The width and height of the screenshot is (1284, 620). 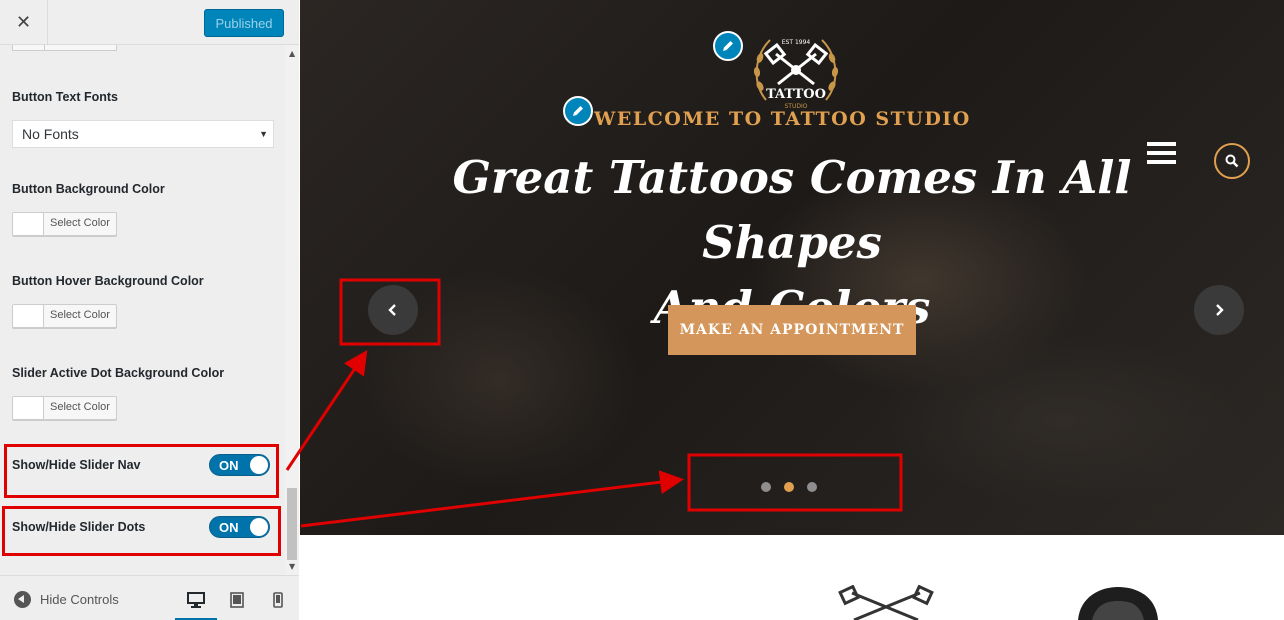 What do you see at coordinates (292, 524) in the screenshot?
I see `scrollbar-thumb` at bounding box center [292, 524].